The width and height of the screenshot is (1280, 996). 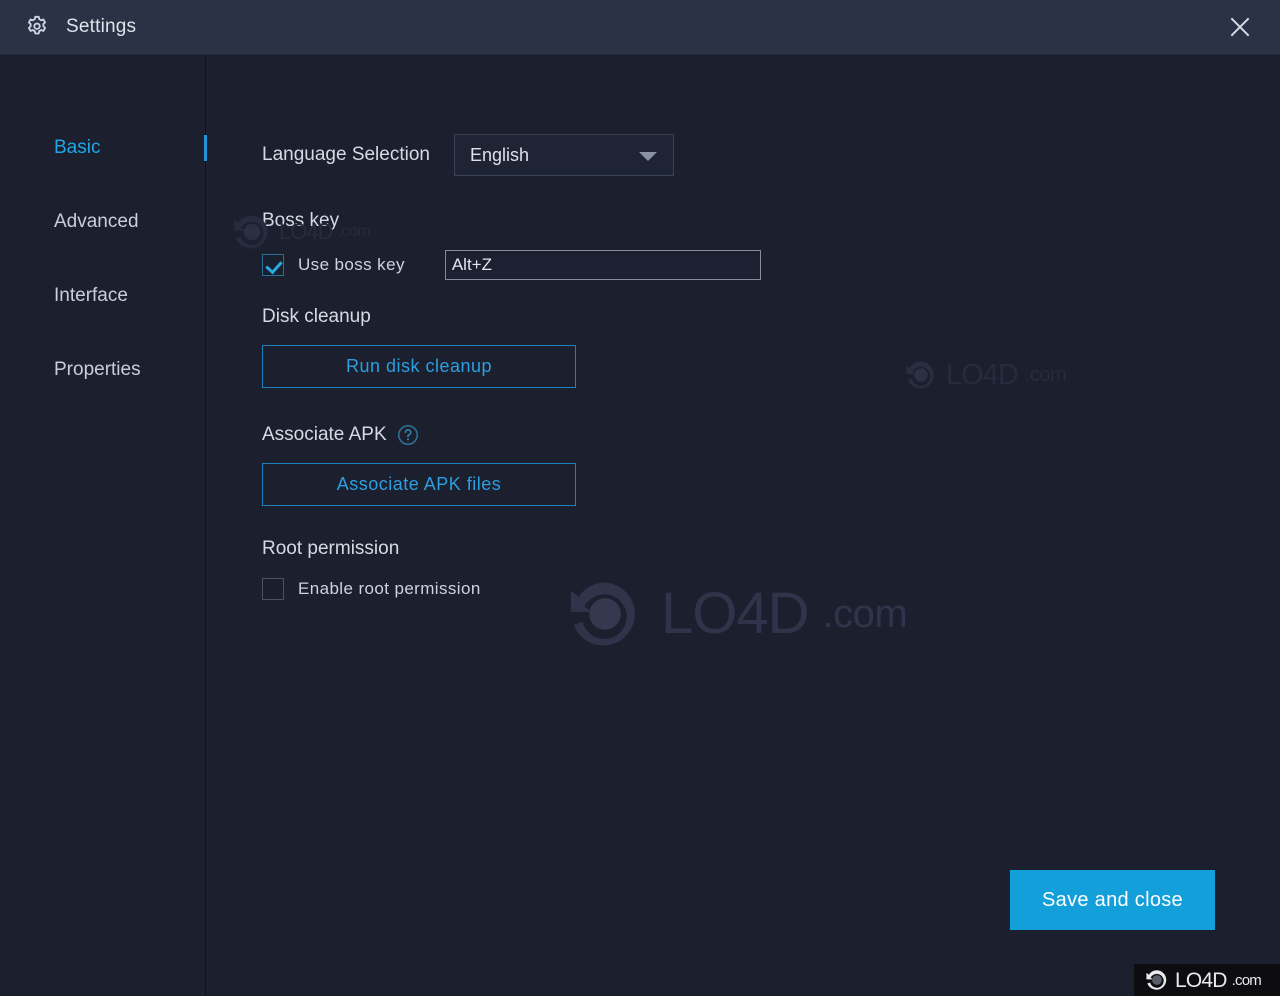 I want to click on associate-apk-title: Associate APK, so click(x=324, y=434).